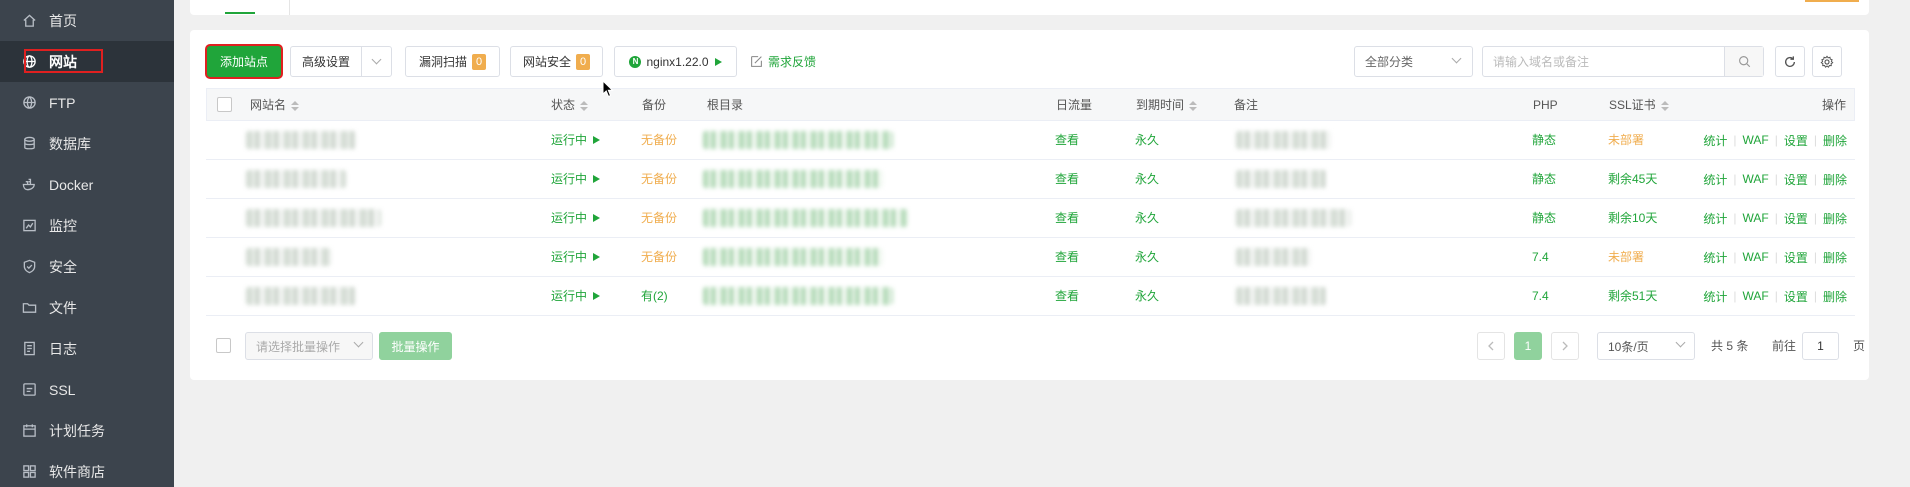 The image size is (1910, 487). I want to click on sidebar-item-ftp: FTP, so click(87, 102).